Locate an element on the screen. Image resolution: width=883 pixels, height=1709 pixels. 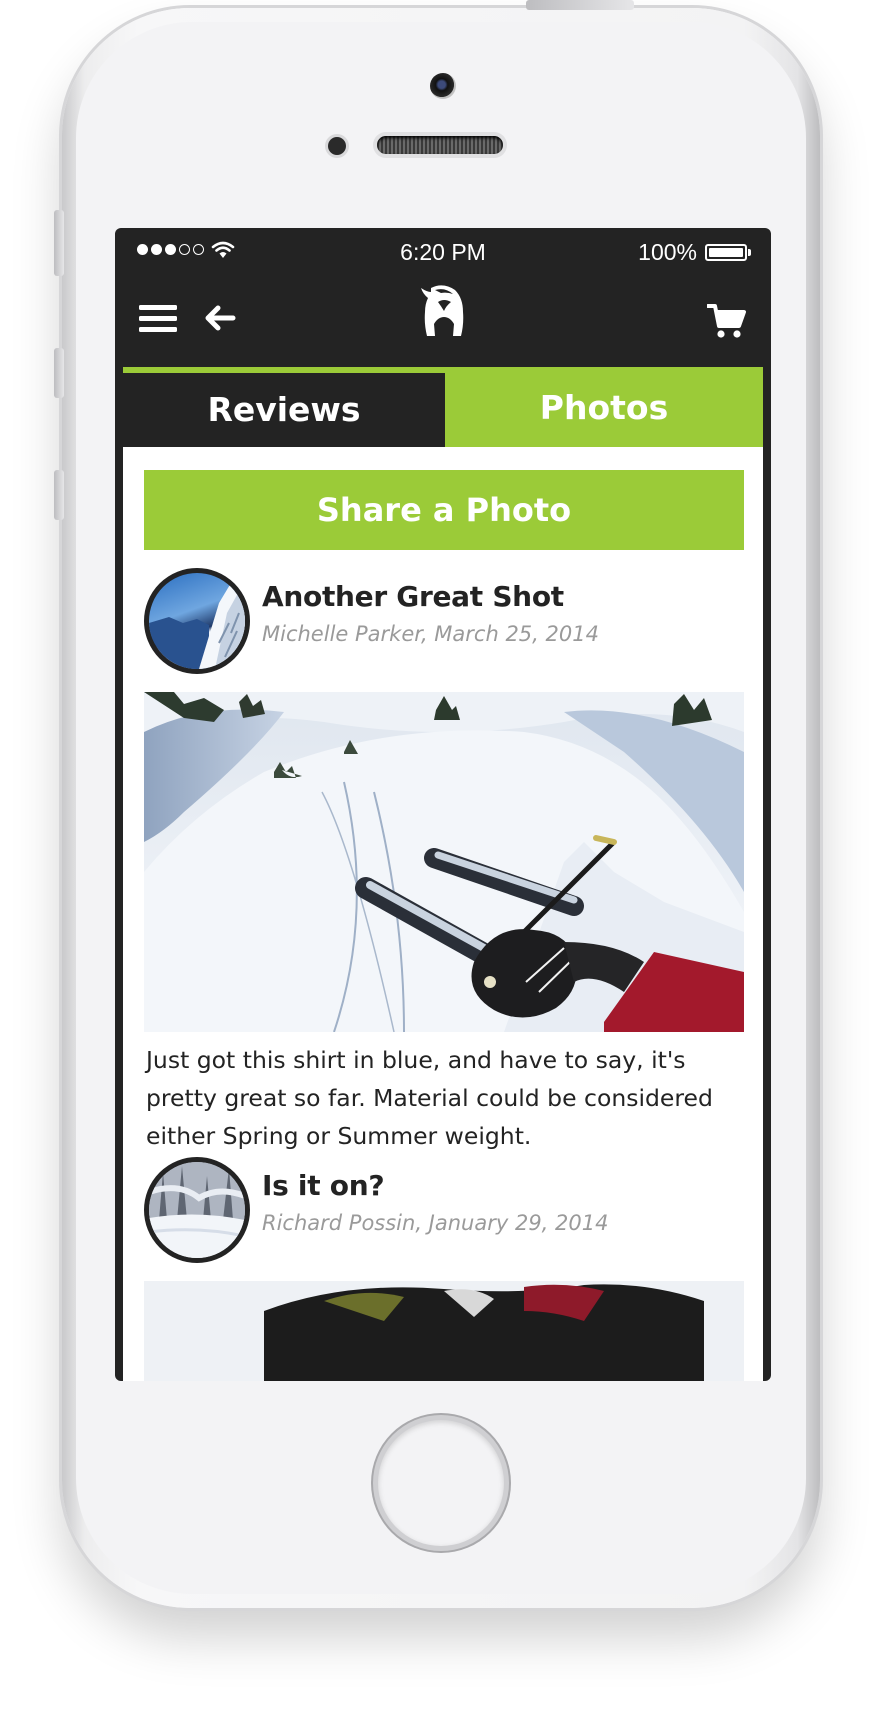
front-camera is located at coordinates (443, 86).